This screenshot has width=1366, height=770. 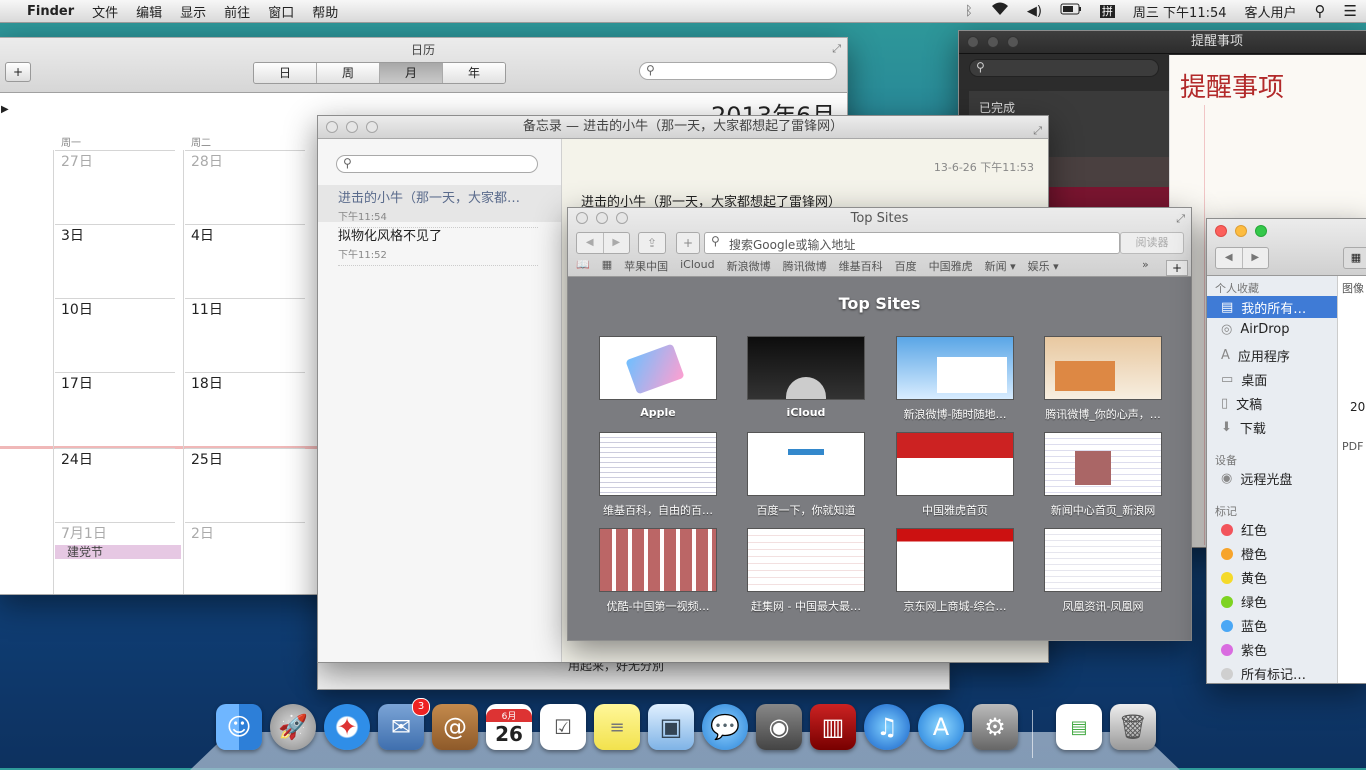 I want to click on day-cell: 24日, so click(x=115, y=485).